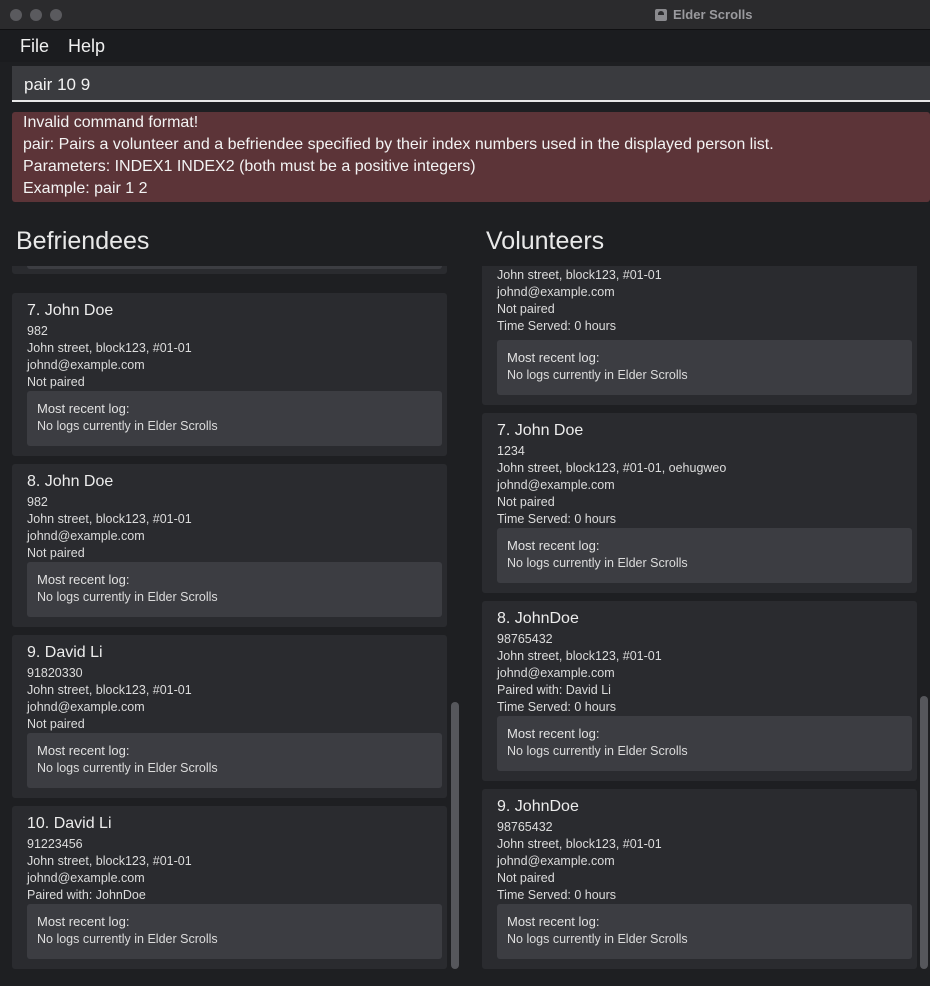 Image resolution: width=930 pixels, height=986 pixels. What do you see at coordinates (111, 122) in the screenshot?
I see `result-line: Invalid command format!` at bounding box center [111, 122].